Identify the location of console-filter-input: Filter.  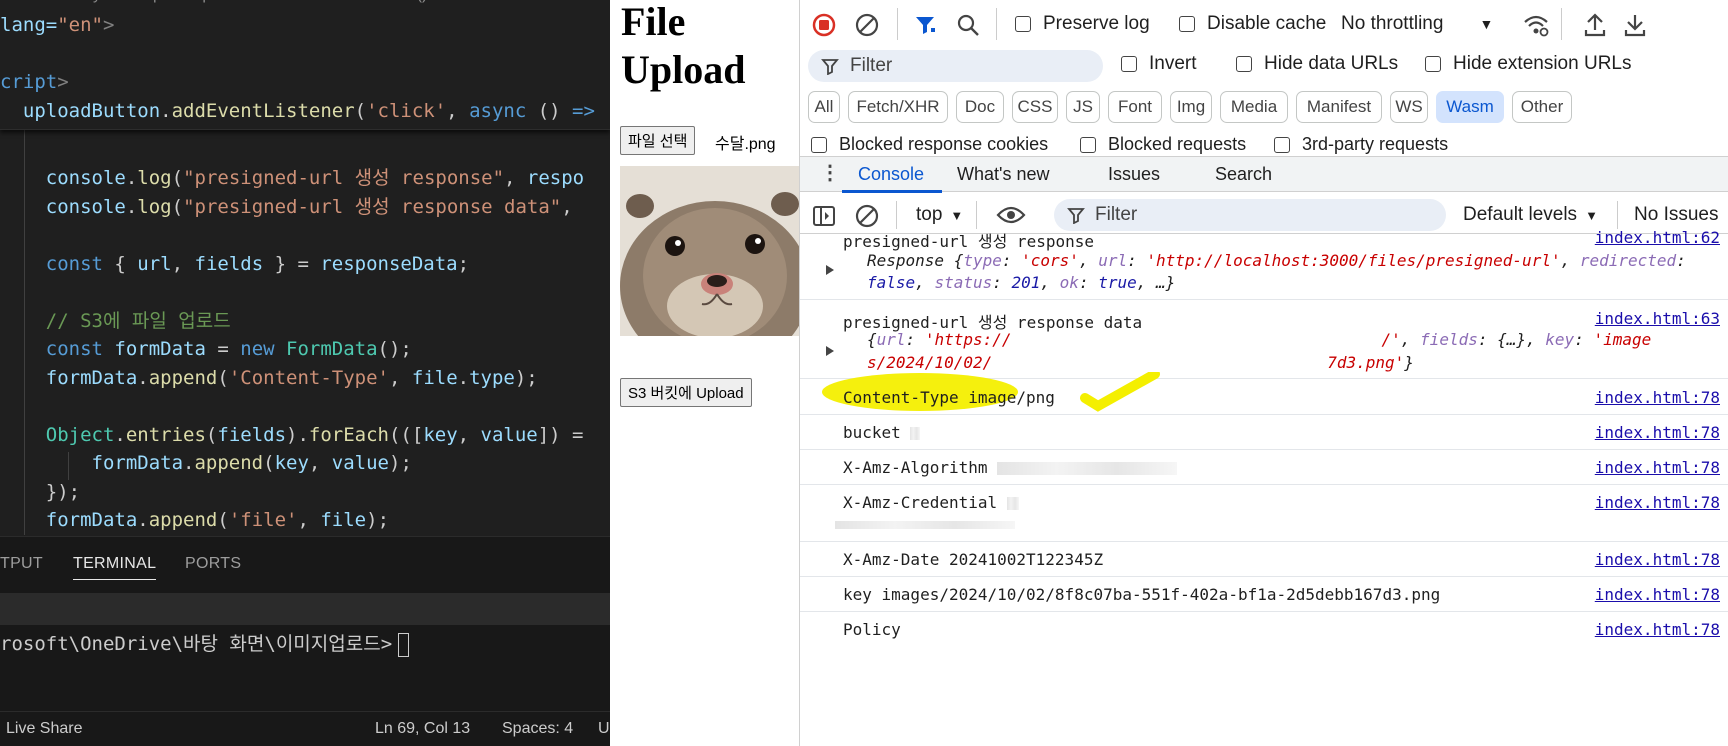
(1250, 215).